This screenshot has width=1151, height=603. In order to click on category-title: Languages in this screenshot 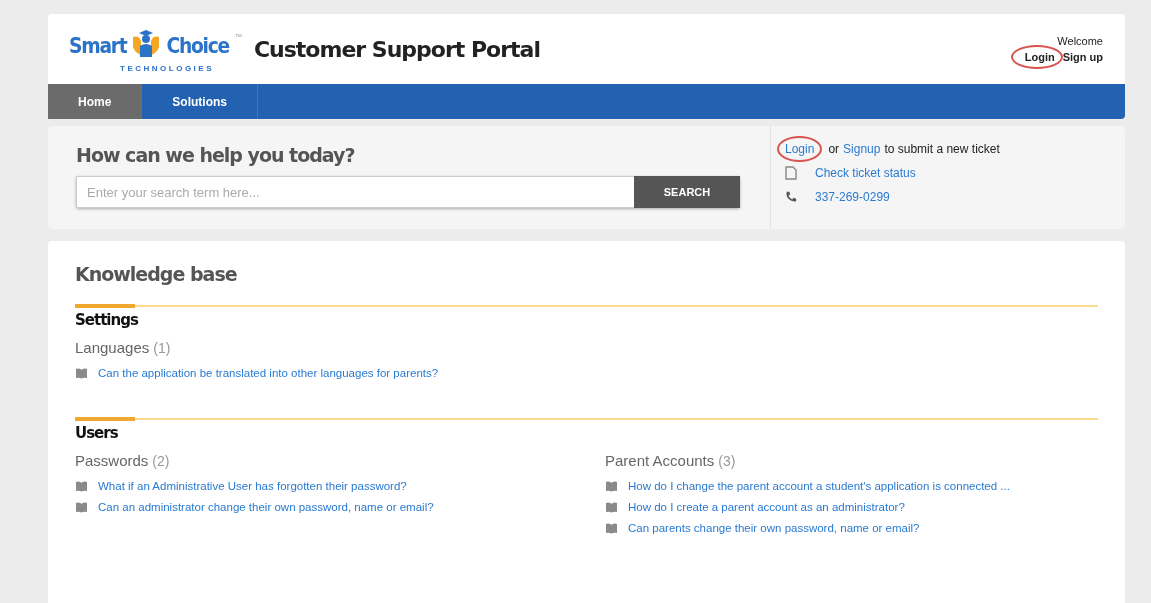, I will do `click(112, 347)`.